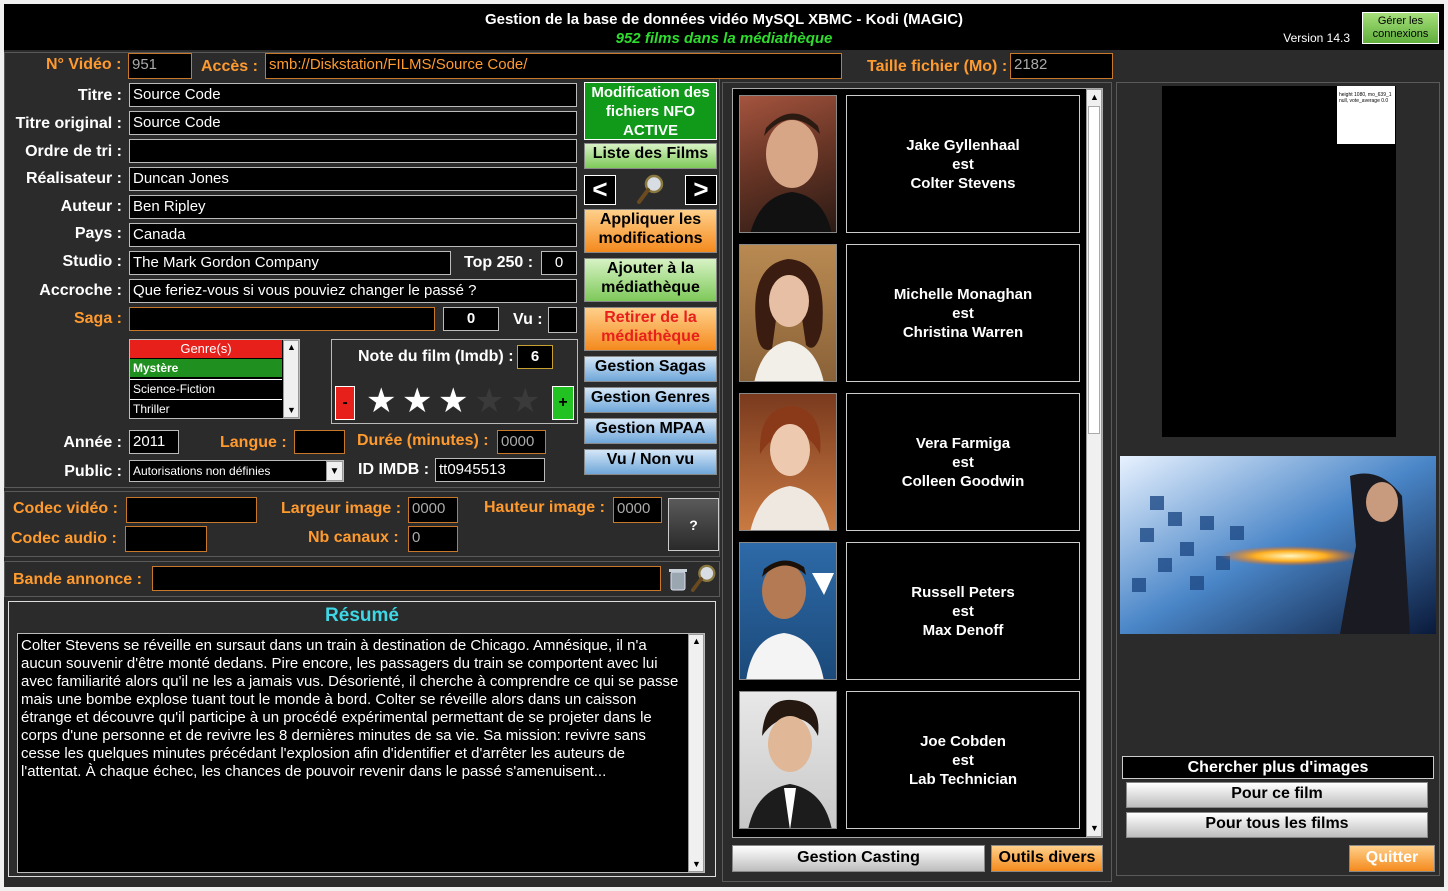 This screenshot has height=891, width=1448. What do you see at coordinates (80, 290) in the screenshot?
I see `accroche-label: Accroche :` at bounding box center [80, 290].